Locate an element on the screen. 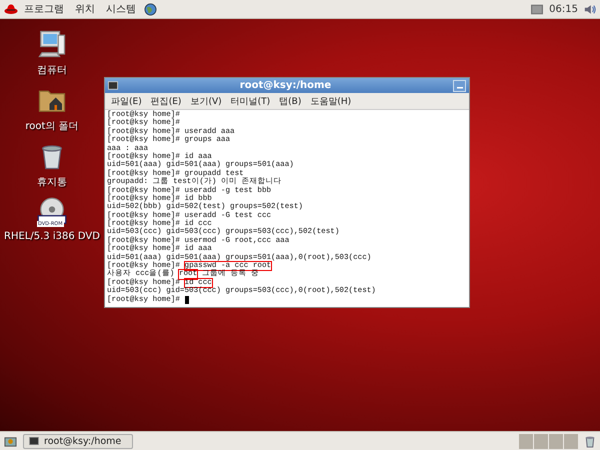  icon-label: root의 폴더 is located at coordinates (52, 126).